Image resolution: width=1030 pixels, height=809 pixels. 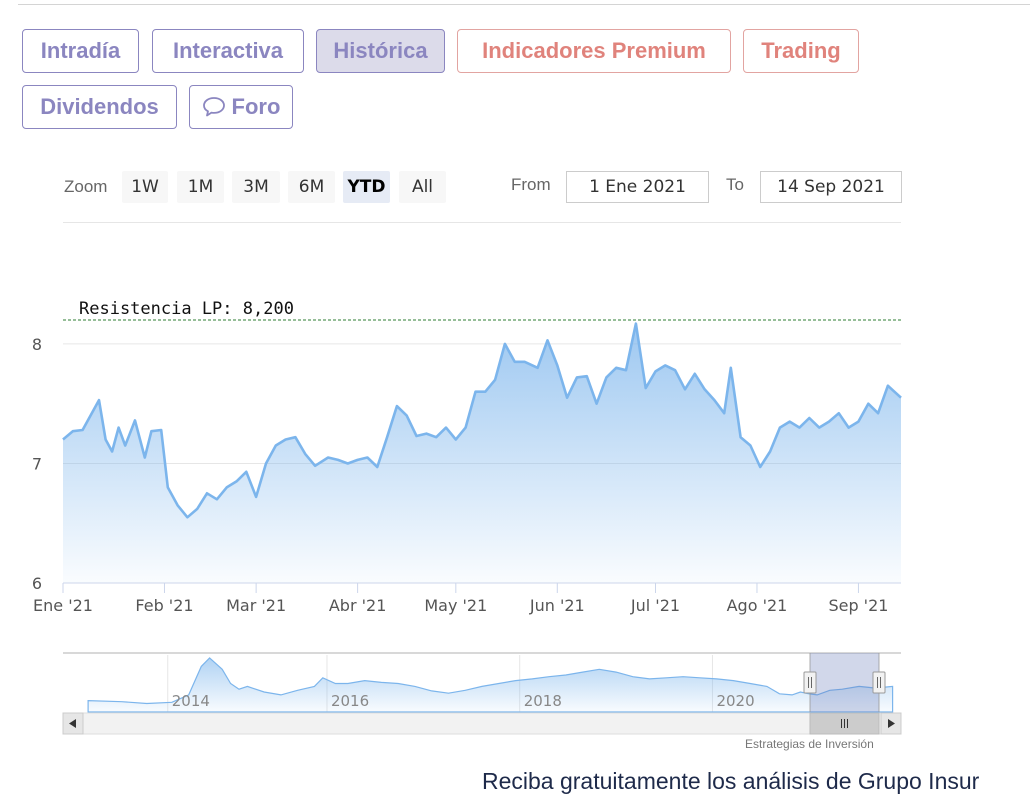 What do you see at coordinates (735, 701) in the screenshot?
I see `navigator-tick-label: 2020` at bounding box center [735, 701].